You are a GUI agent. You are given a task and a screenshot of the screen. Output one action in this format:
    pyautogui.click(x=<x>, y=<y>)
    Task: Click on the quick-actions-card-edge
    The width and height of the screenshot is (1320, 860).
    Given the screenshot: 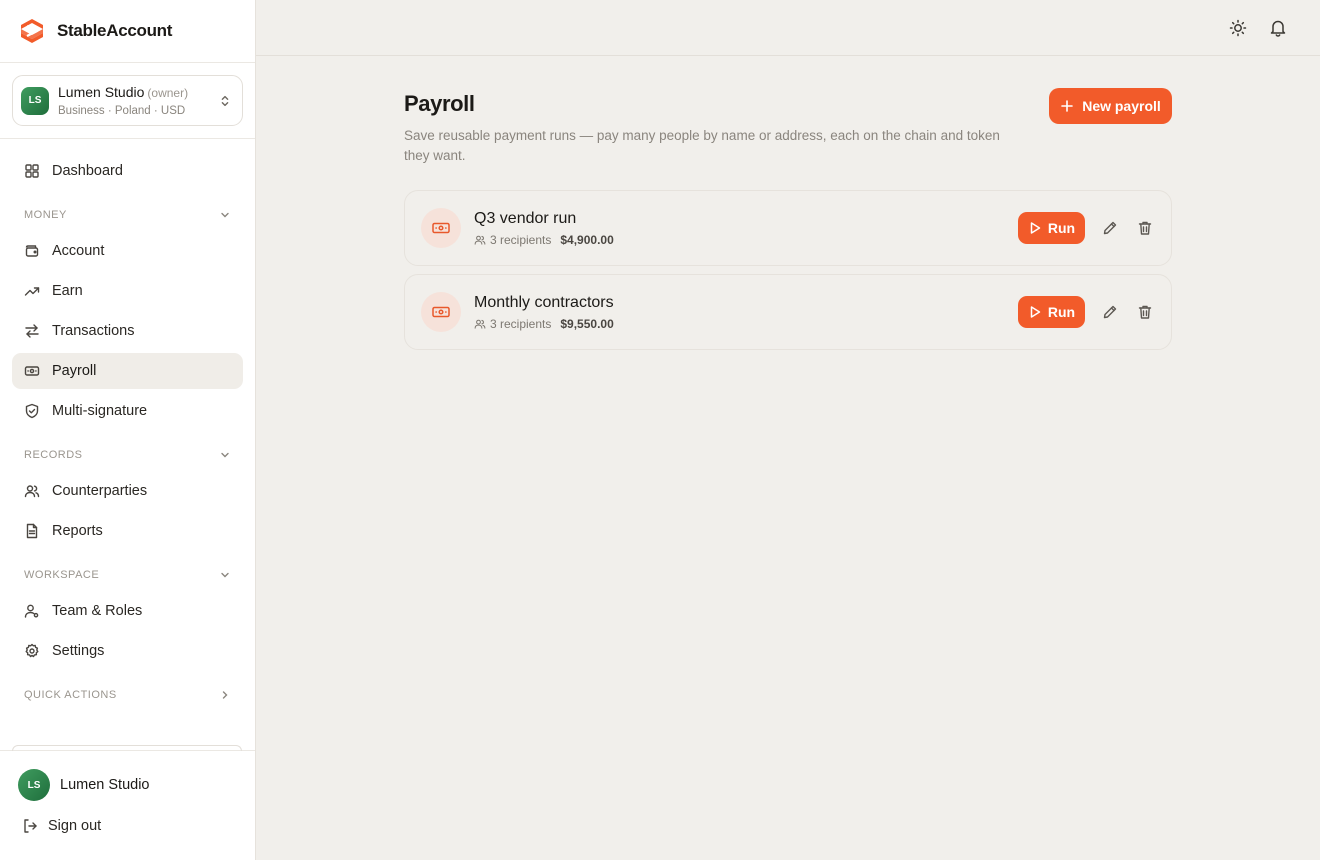 What is the action you would take?
    pyautogui.click(x=127, y=748)
    